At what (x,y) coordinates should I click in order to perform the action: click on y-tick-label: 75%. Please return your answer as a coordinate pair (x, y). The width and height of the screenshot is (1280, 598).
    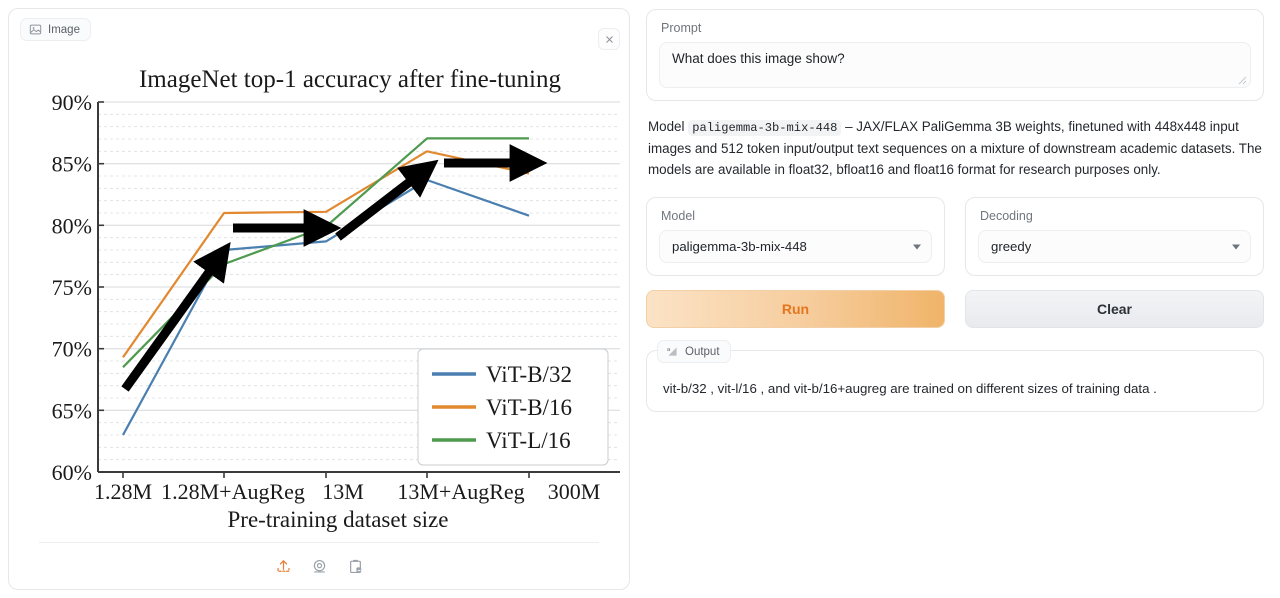
    Looking at the image, I should click on (72, 287).